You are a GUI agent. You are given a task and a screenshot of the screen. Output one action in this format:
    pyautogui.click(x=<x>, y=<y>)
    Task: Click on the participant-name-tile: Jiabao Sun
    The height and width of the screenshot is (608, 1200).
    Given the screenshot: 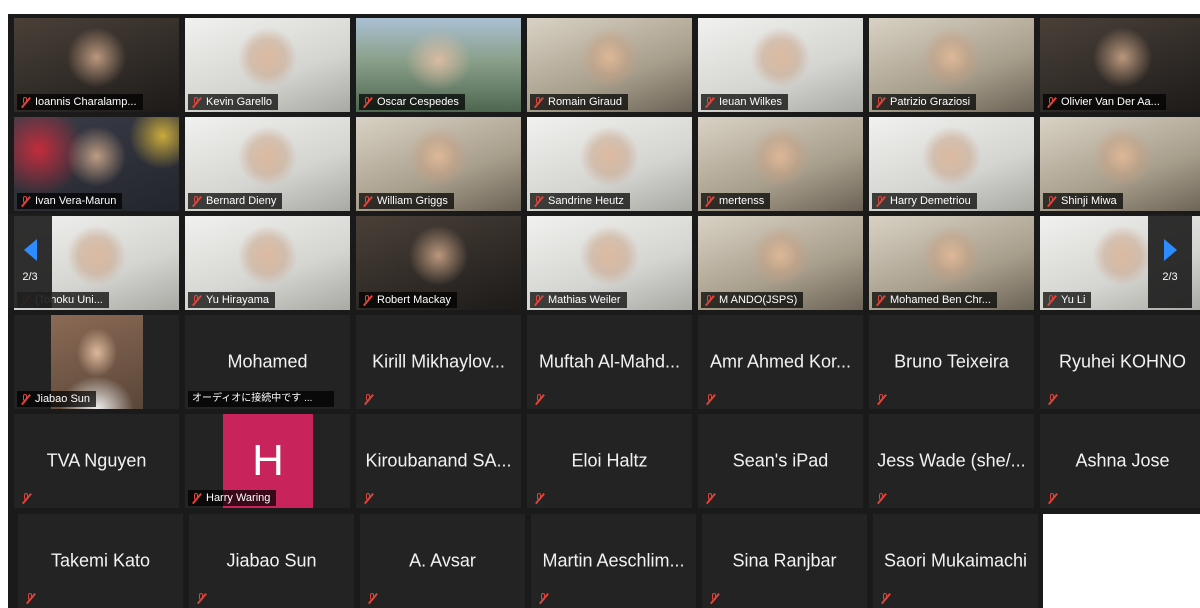 What is the action you would take?
    pyautogui.click(x=271, y=561)
    